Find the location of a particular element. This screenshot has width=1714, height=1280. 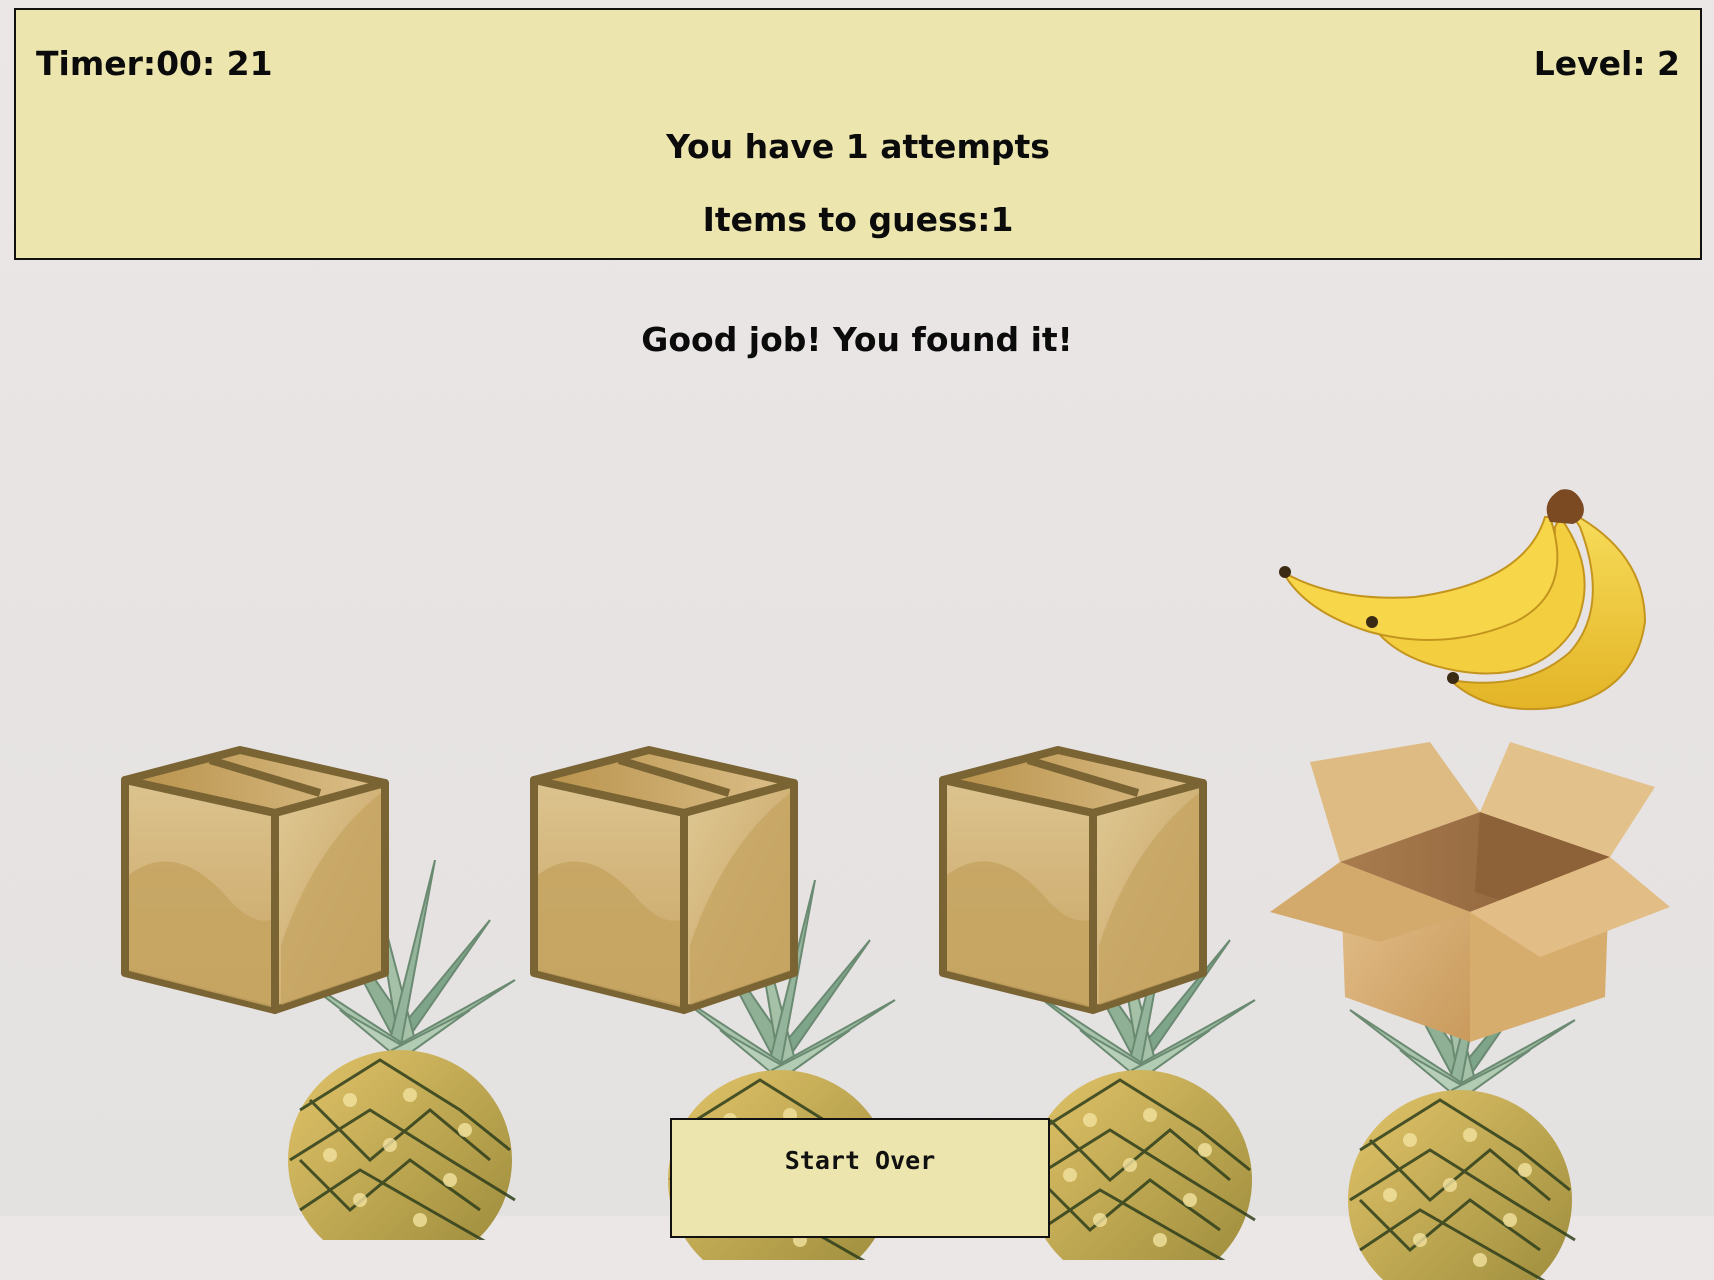

level-label: Level: is located at coordinates (1589, 63).